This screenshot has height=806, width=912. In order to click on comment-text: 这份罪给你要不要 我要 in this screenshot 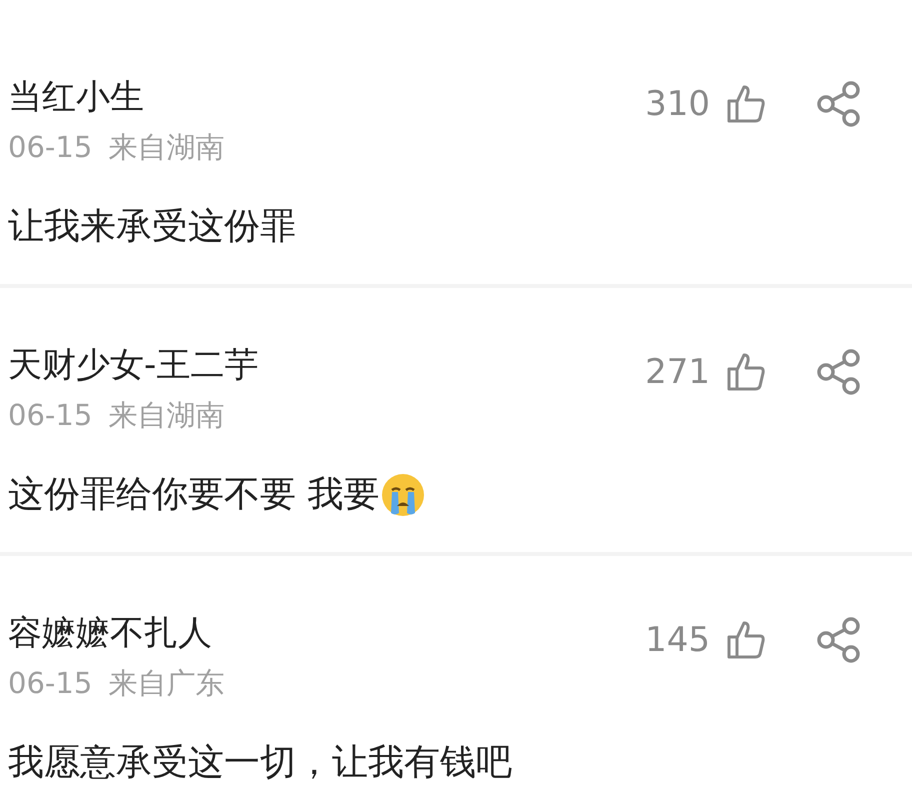, I will do `click(194, 495)`.